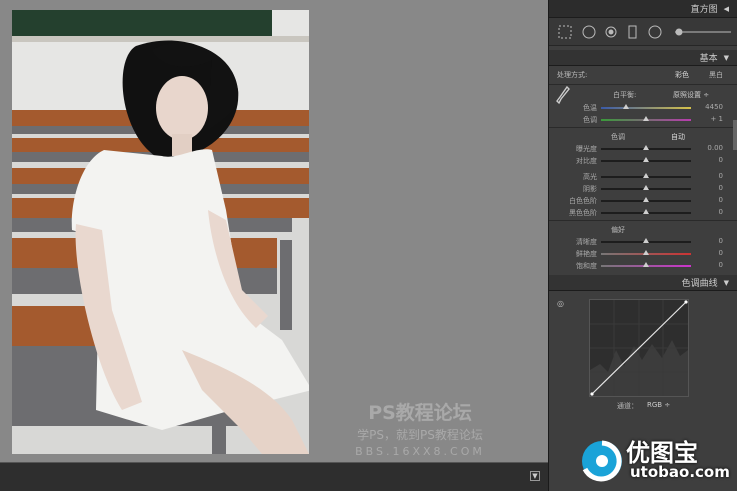 The width and height of the screenshot is (737, 491). Describe the element at coordinates (590, 177) in the screenshot. I see `slider-label: 高光` at that location.